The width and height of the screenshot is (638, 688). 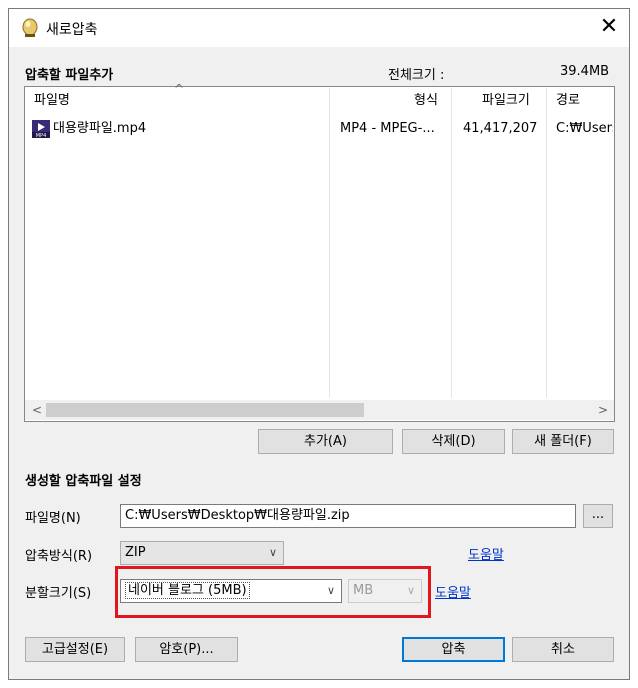 What do you see at coordinates (453, 649) in the screenshot?
I see `compress-button: 압축` at bounding box center [453, 649].